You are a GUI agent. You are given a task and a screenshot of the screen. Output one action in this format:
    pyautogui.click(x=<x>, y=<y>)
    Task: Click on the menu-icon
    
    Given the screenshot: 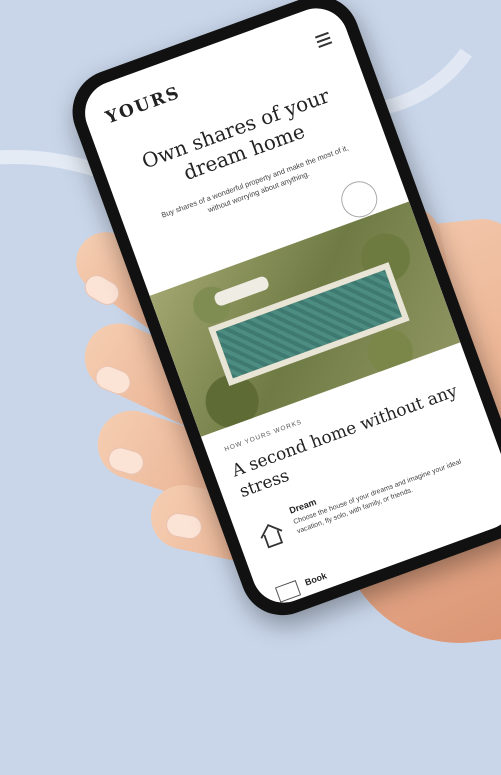 What is the action you would take?
    pyautogui.click(x=323, y=39)
    